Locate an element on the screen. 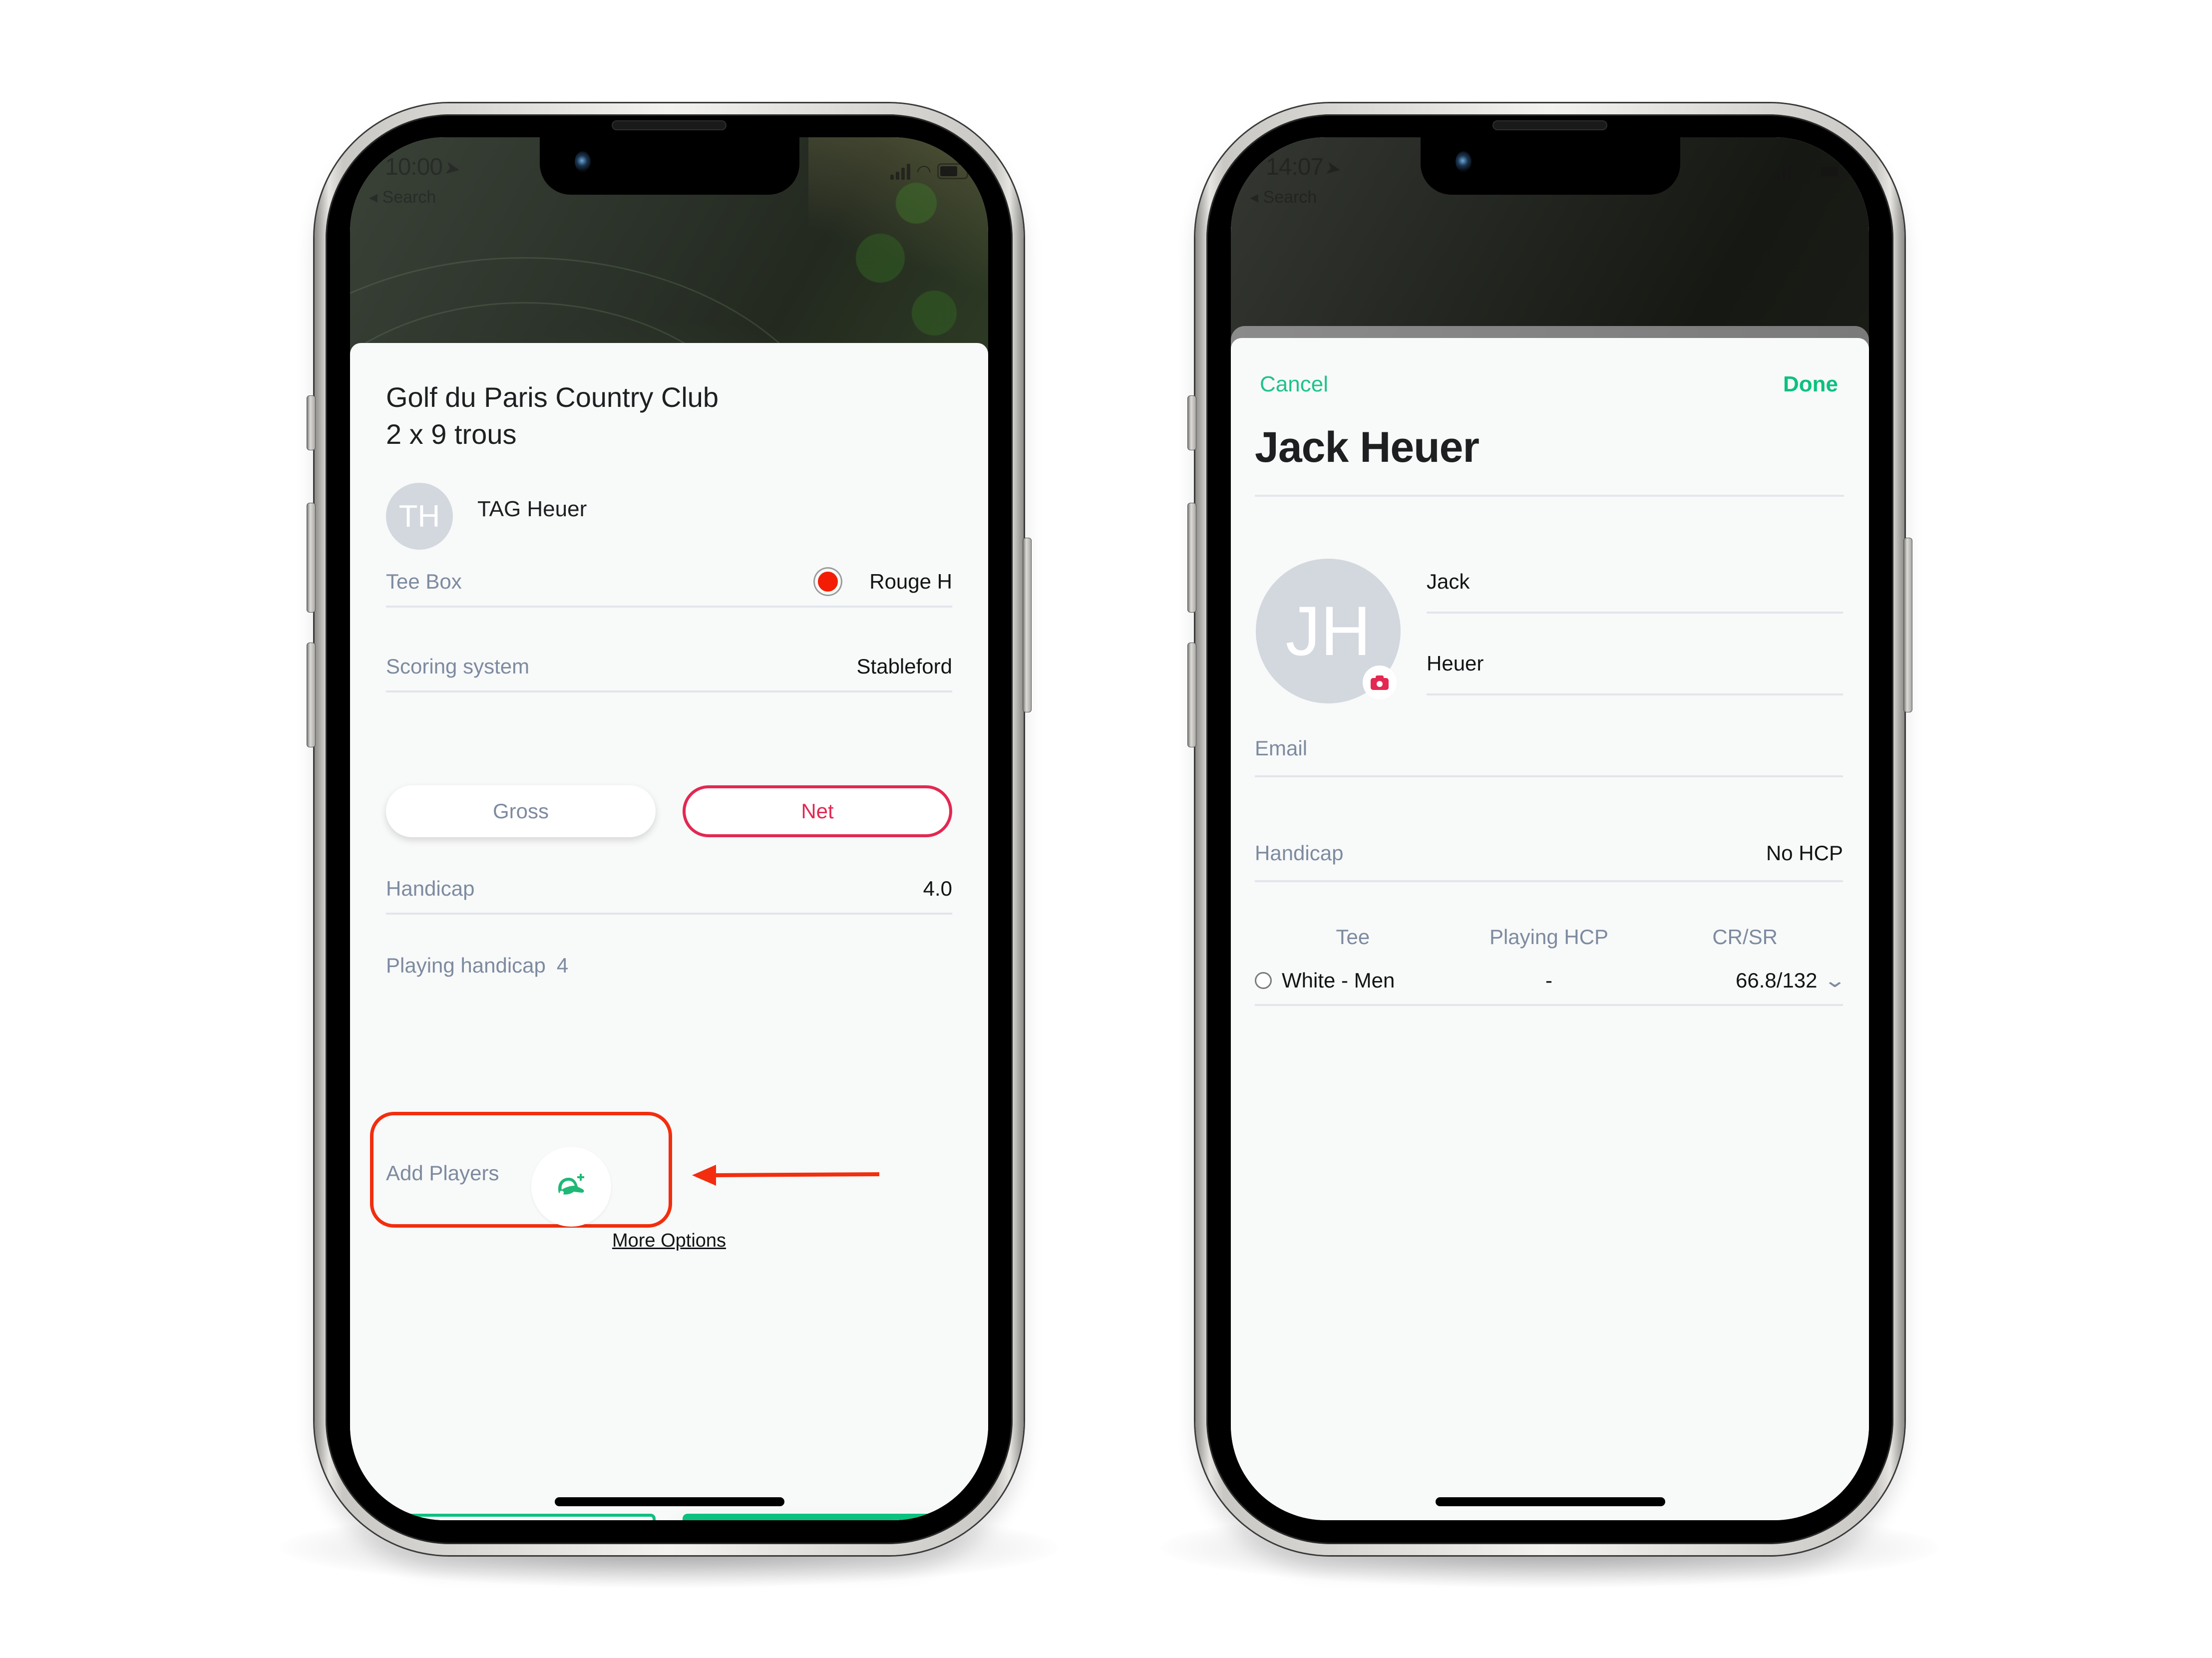  handicap-row: Handicap No HCP is located at coordinates (1549, 854).